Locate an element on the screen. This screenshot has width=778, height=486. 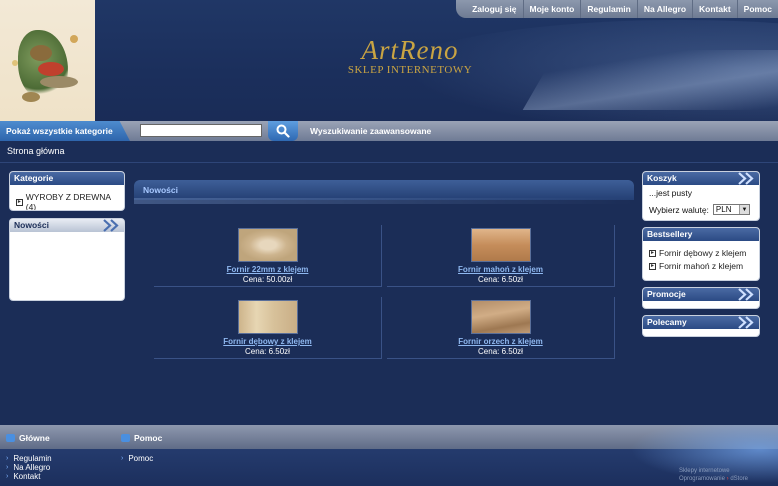
currency-select: PLN ▼ is located at coordinates (731, 209).